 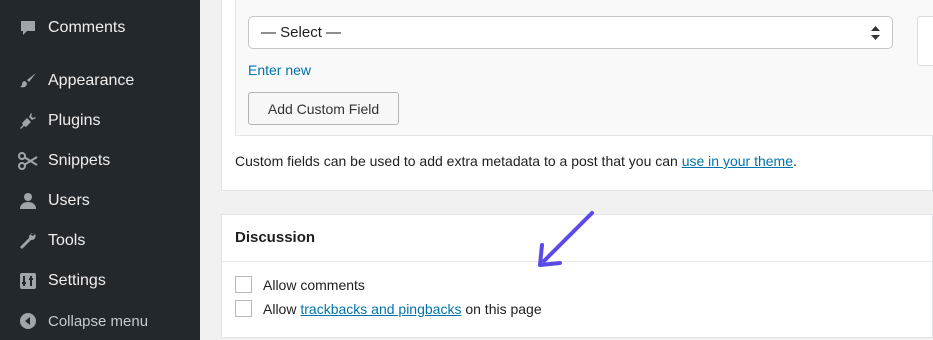 What do you see at coordinates (28, 81) in the screenshot?
I see `paintbrush-icon` at bounding box center [28, 81].